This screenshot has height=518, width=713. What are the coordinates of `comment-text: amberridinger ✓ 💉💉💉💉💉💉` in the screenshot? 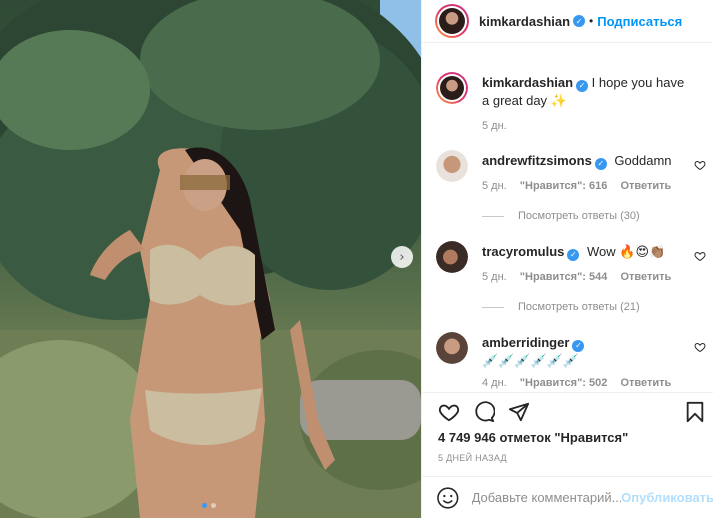 It's located at (582, 352).